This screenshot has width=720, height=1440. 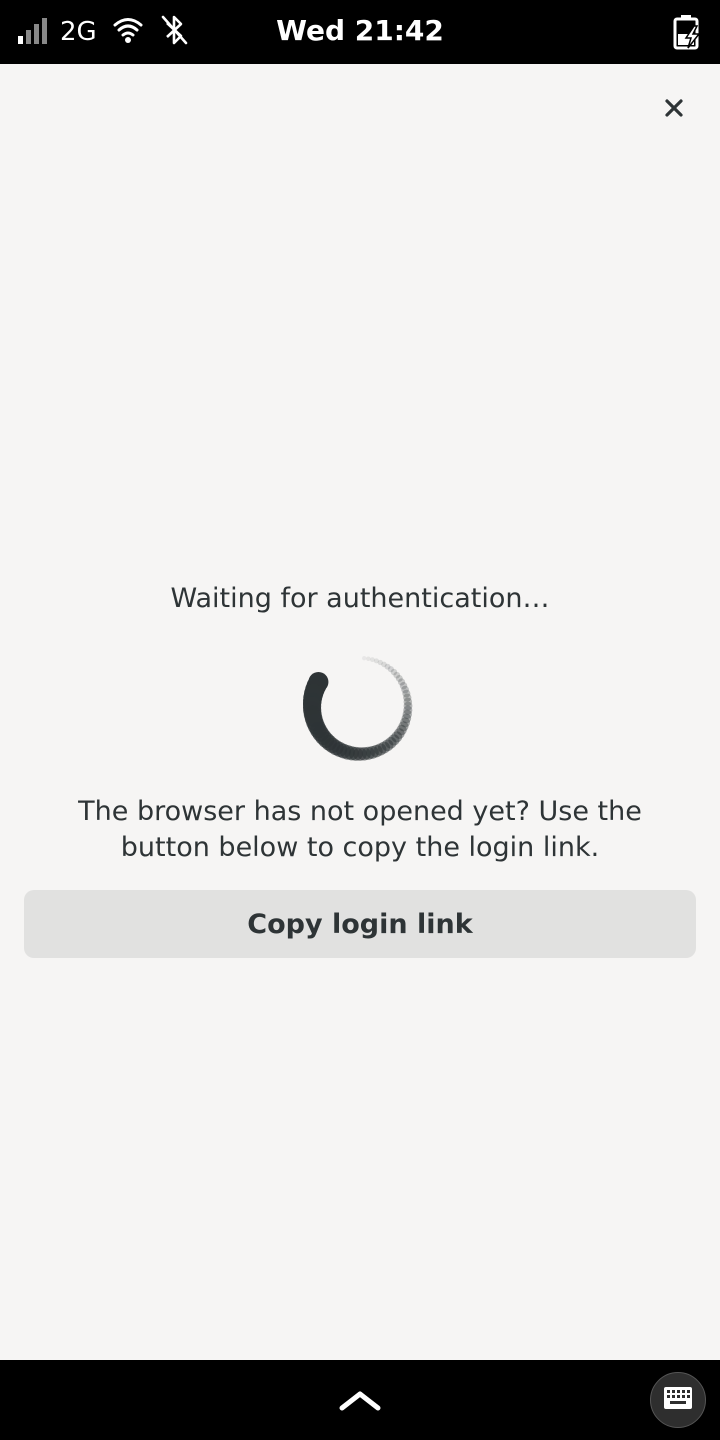 I want to click on close-button, so click(x=674, y=110).